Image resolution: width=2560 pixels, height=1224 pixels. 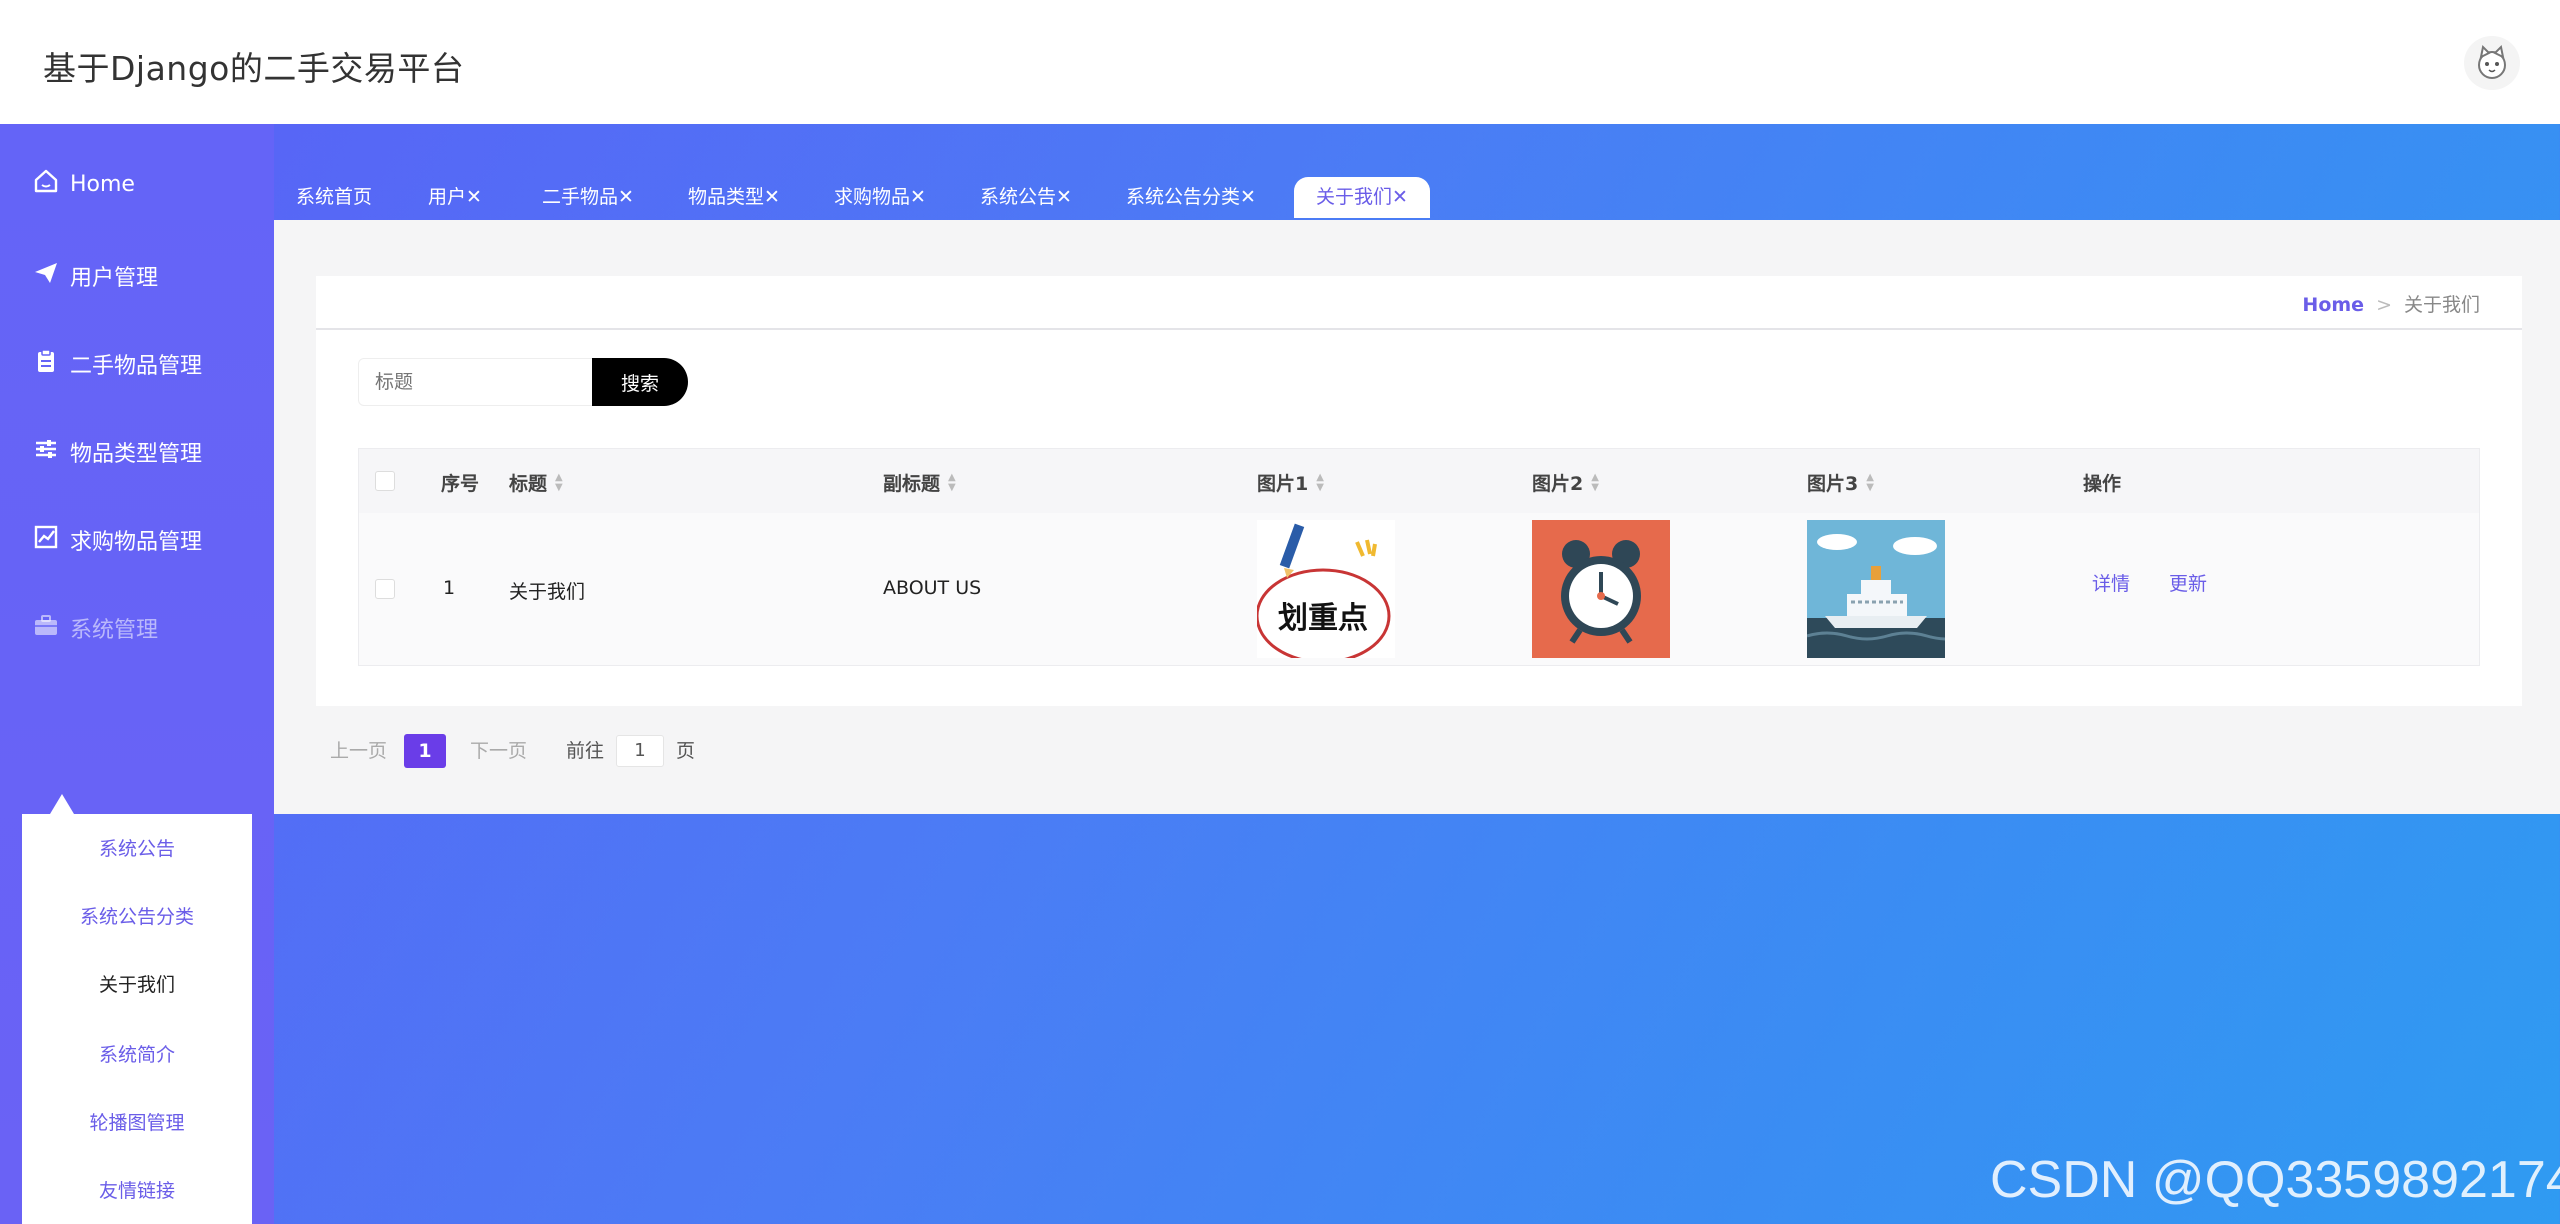 I want to click on prev-page-button: 上一页, so click(x=358, y=751).